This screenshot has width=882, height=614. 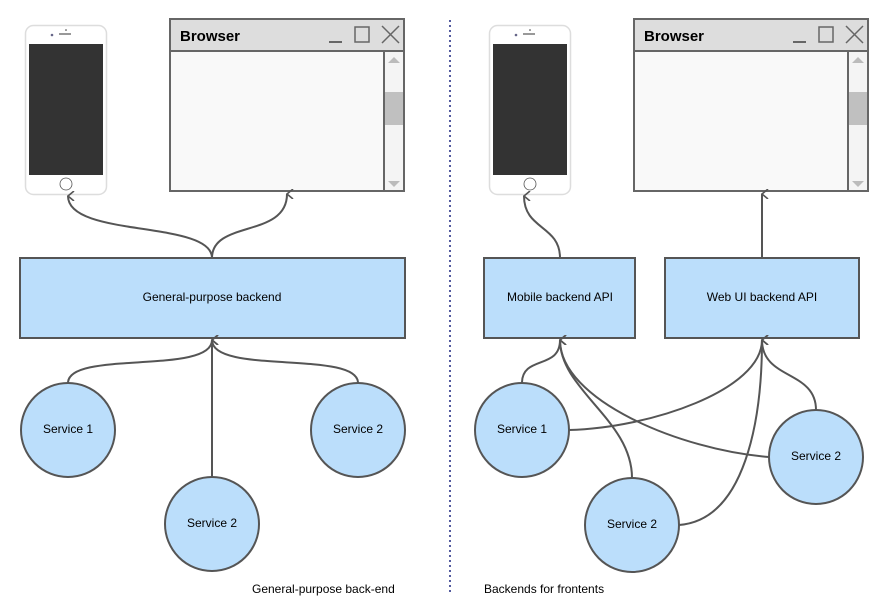 What do you see at coordinates (323, 589) in the screenshot?
I see `left-caption: General-purpose back-end` at bounding box center [323, 589].